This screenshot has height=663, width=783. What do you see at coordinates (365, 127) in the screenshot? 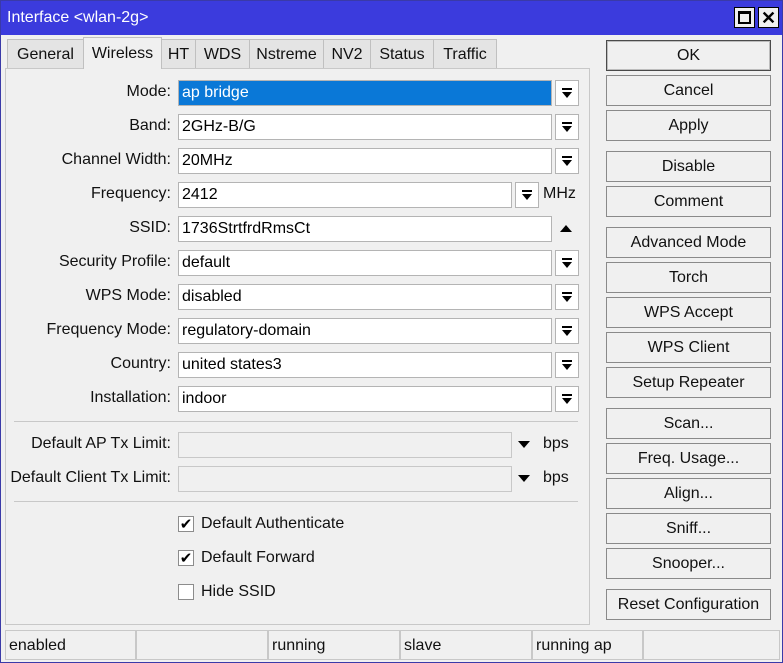
I see `band-field: 2GHz-B/G` at bounding box center [365, 127].